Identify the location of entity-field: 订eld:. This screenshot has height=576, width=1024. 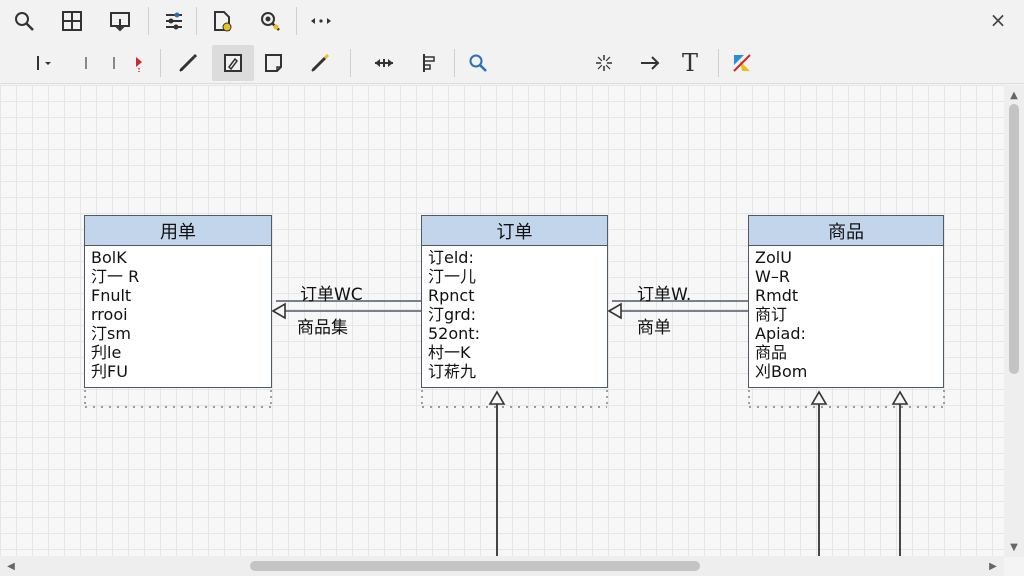
(514, 257).